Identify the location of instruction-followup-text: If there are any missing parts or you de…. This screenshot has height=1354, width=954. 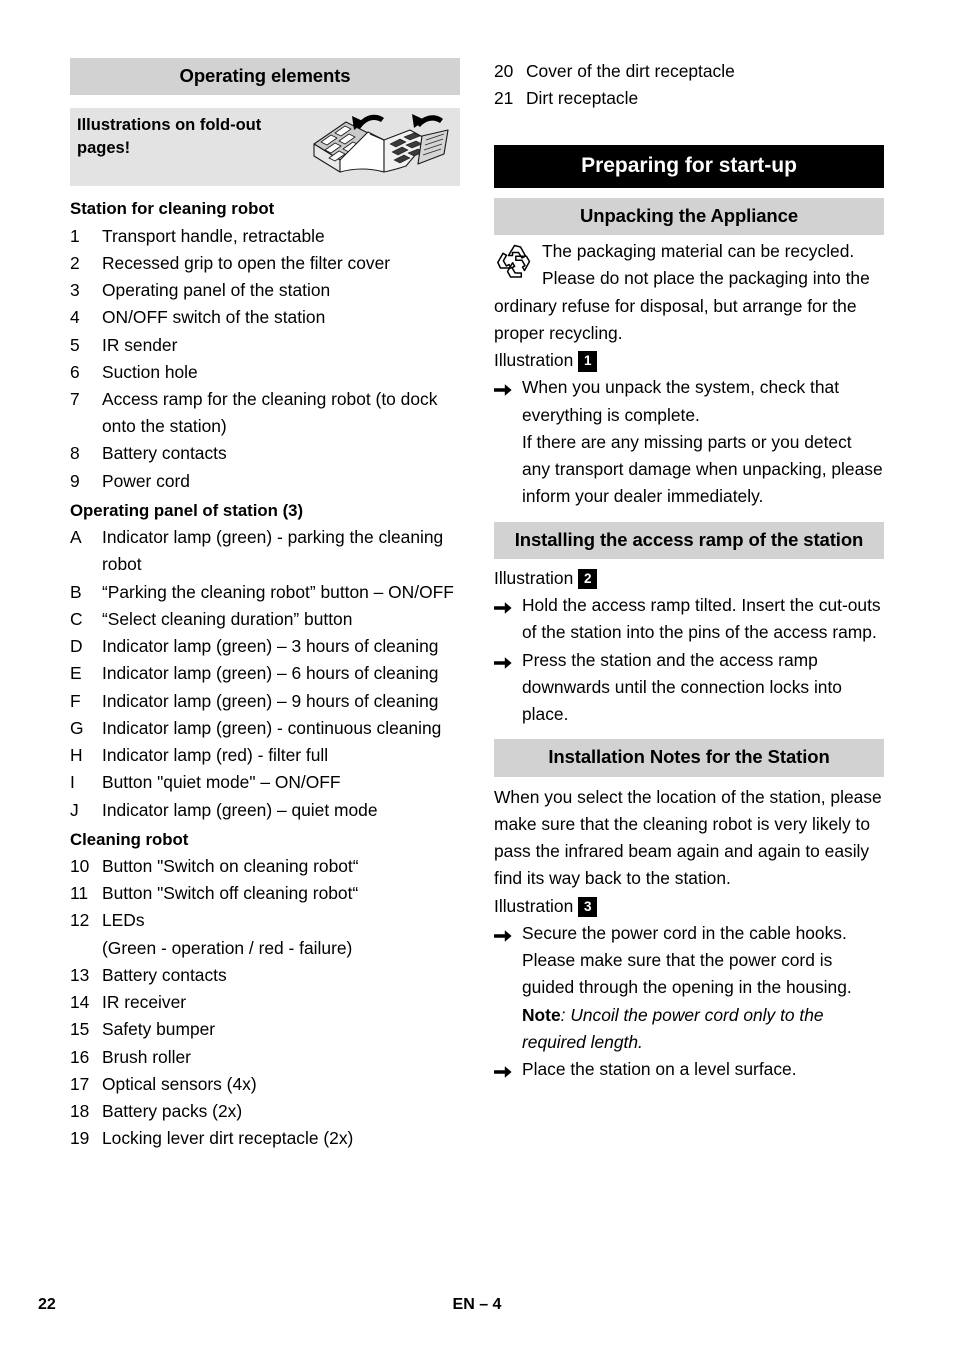
(702, 469).